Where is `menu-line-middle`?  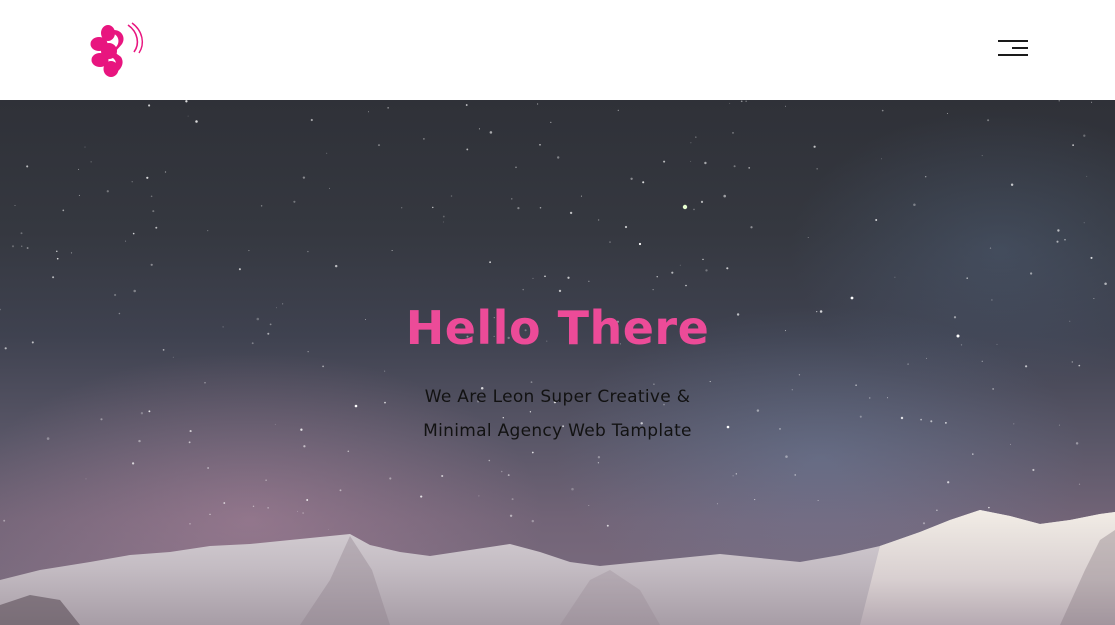
menu-line-middle is located at coordinates (1020, 48).